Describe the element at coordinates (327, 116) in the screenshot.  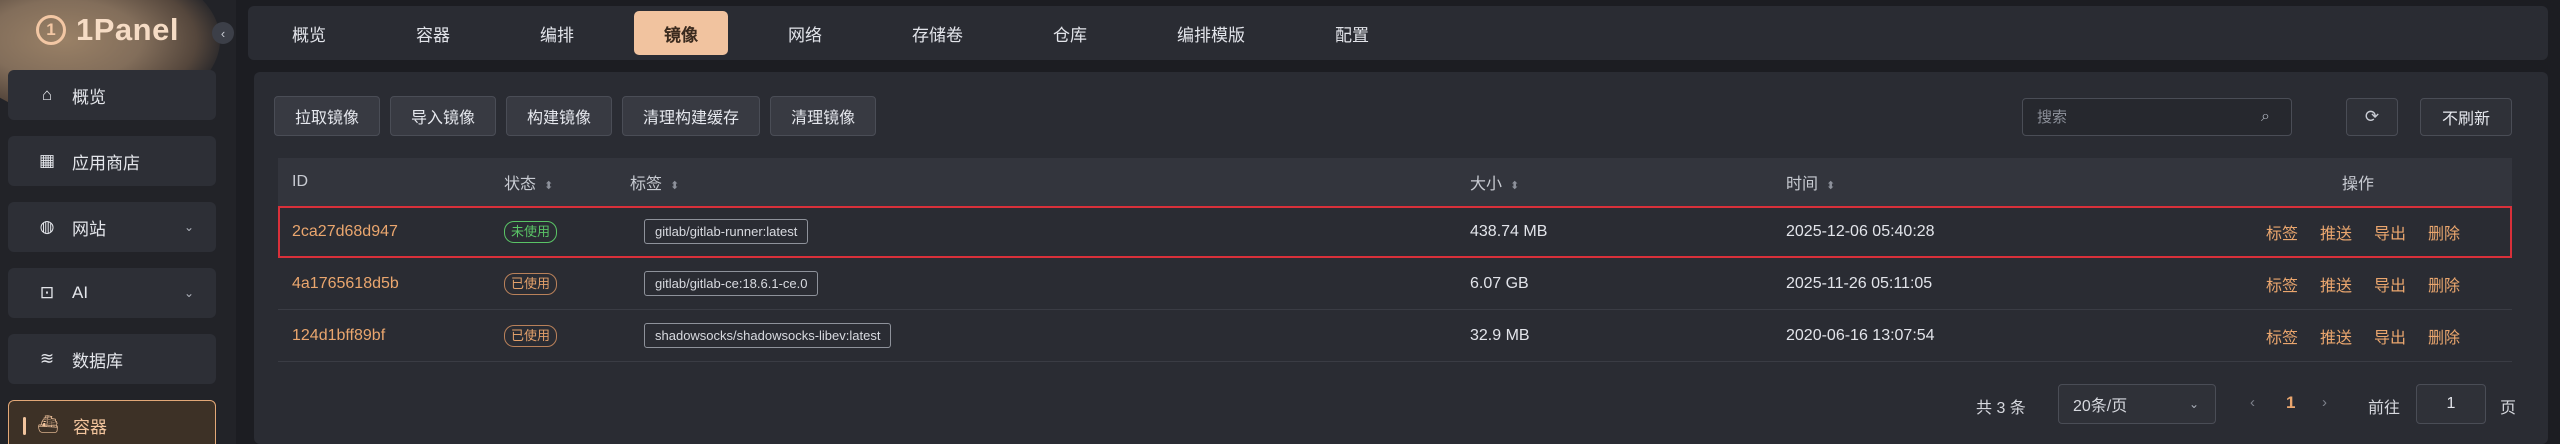
I see `action-button-0: 拉取镜像` at that location.